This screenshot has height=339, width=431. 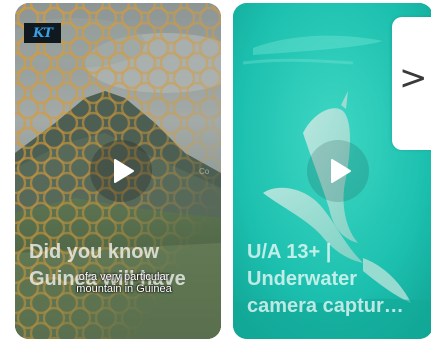 I want to click on video-title-line: Did you know, so click(x=94, y=252).